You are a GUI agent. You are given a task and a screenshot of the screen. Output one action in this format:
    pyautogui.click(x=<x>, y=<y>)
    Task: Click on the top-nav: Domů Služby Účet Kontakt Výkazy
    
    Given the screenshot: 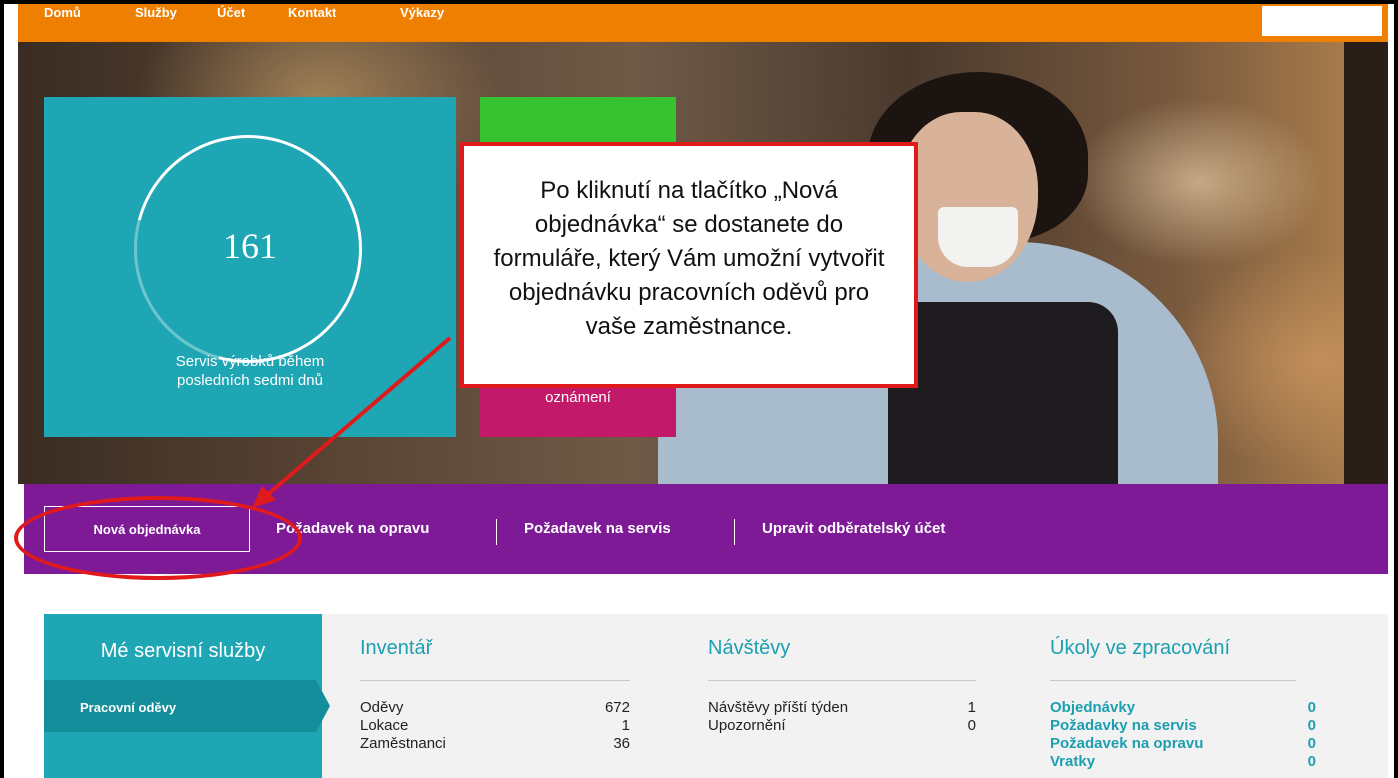 What is the action you would take?
    pyautogui.click(x=703, y=23)
    